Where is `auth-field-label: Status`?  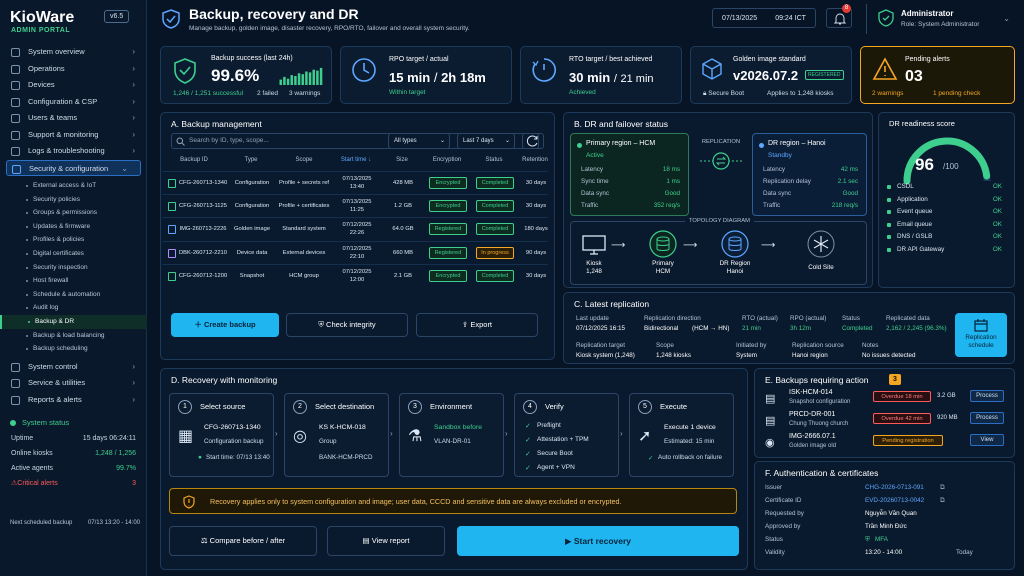
auth-field-label: Status is located at coordinates (774, 539).